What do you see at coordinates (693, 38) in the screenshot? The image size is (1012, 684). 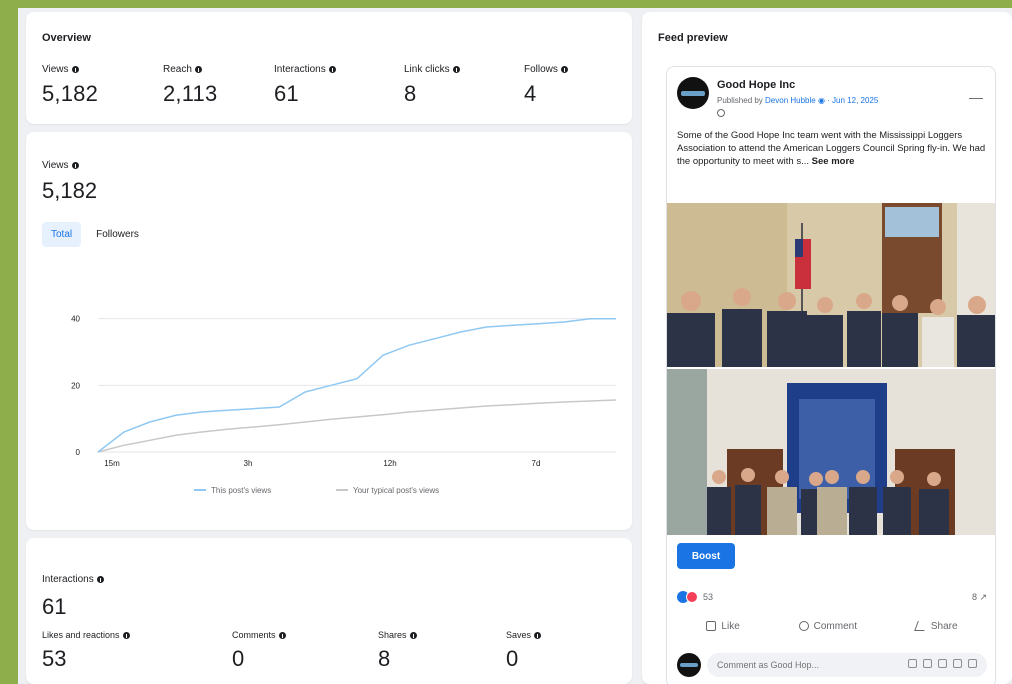 I see `feed-preview-title: Feed preview` at bounding box center [693, 38].